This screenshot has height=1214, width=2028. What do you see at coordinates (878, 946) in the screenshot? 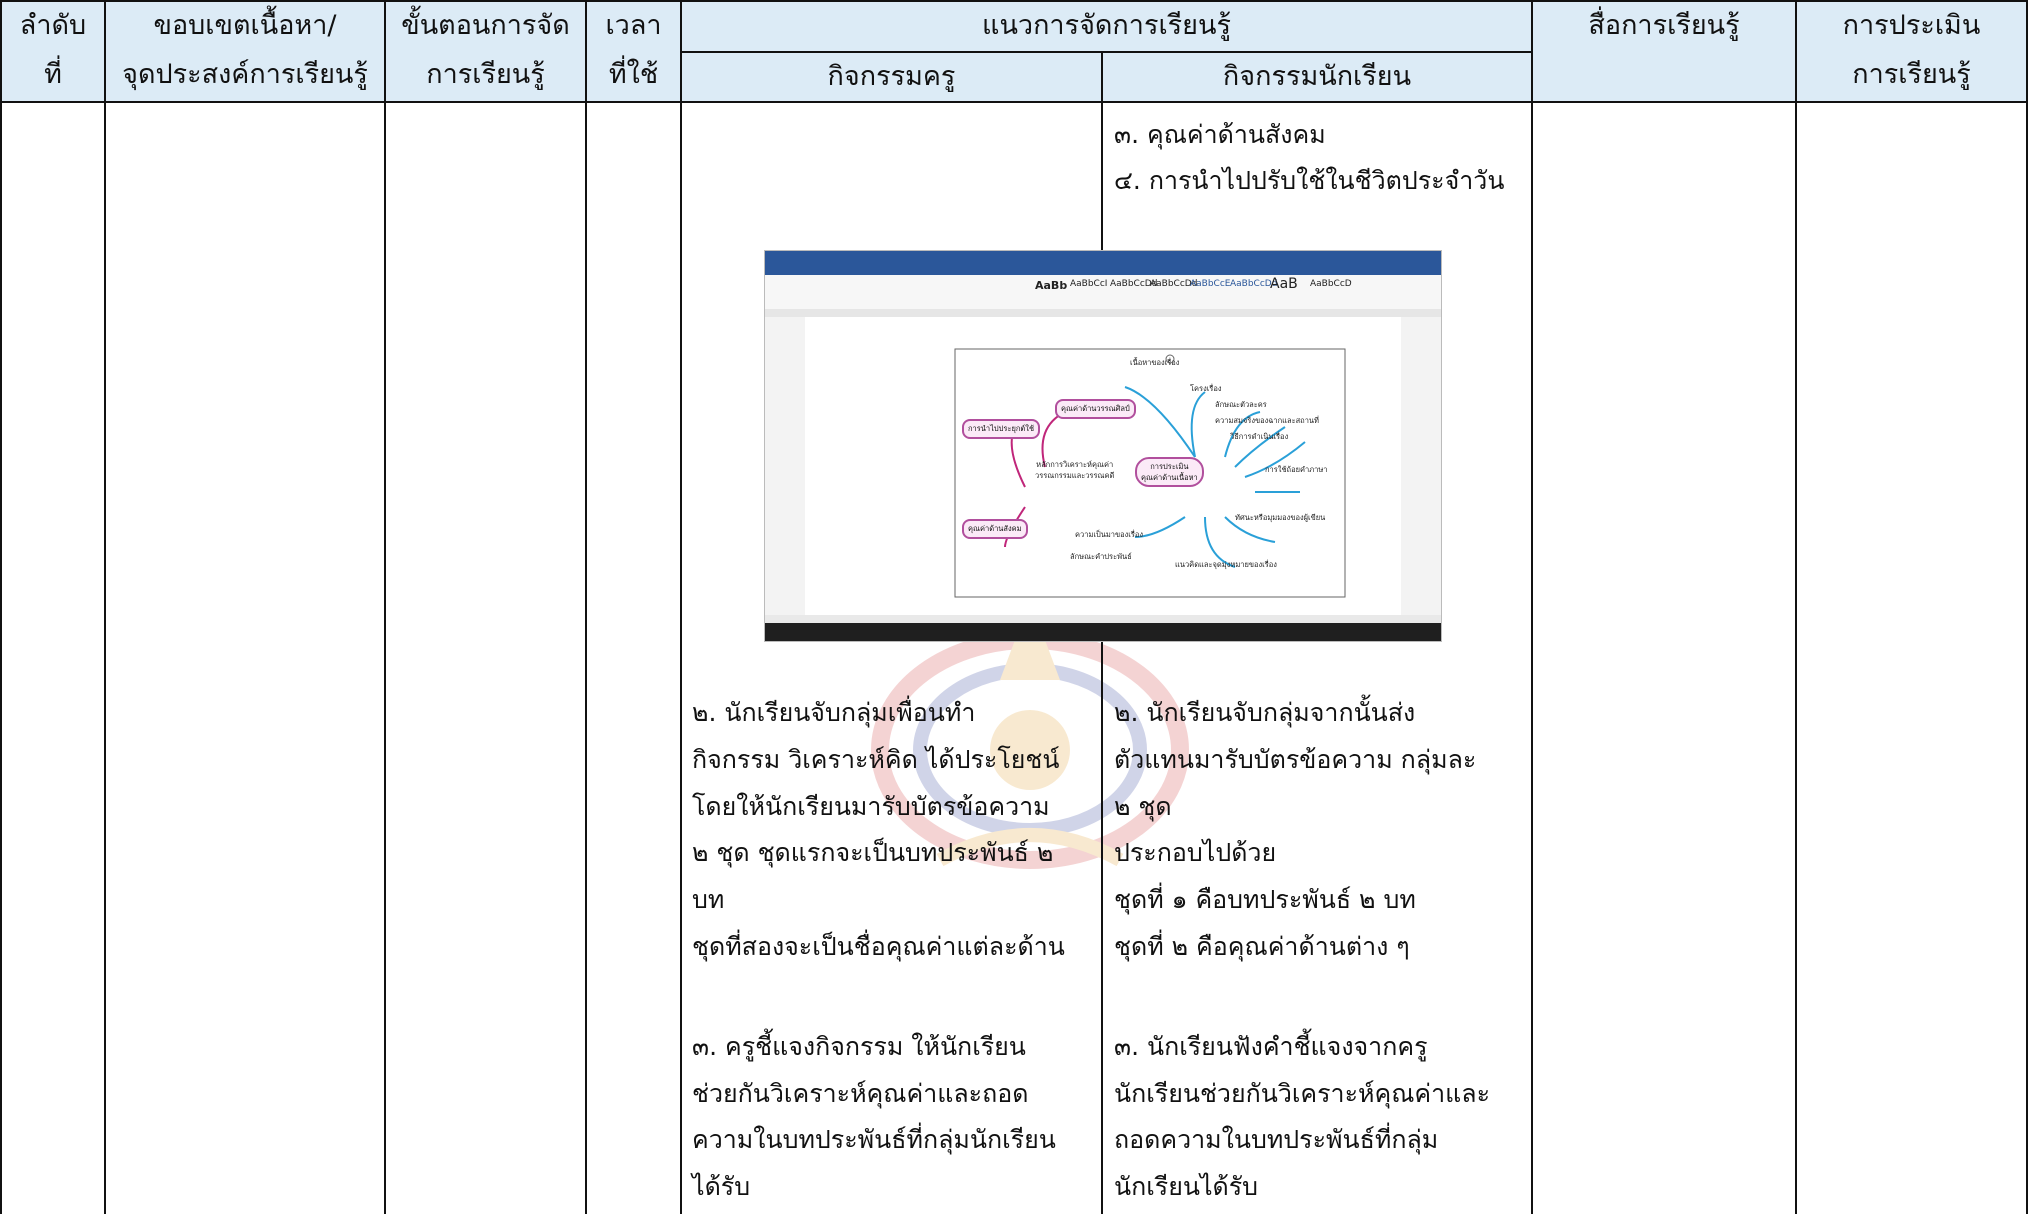
I see `teacher-step2-line6: ชุดที่สองจะเป็นชื่อคุณค่าแต่ละด้าน` at bounding box center [878, 946].